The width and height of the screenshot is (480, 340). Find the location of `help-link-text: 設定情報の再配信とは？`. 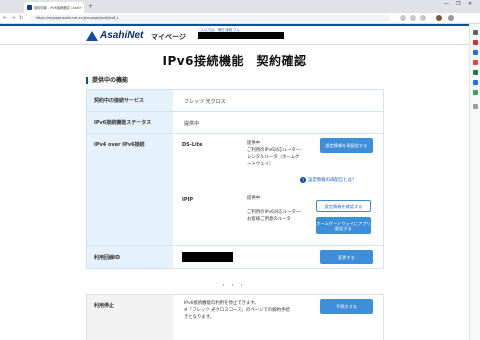

help-link-text: 設定情報の再配信とは？ is located at coordinates (332, 180).